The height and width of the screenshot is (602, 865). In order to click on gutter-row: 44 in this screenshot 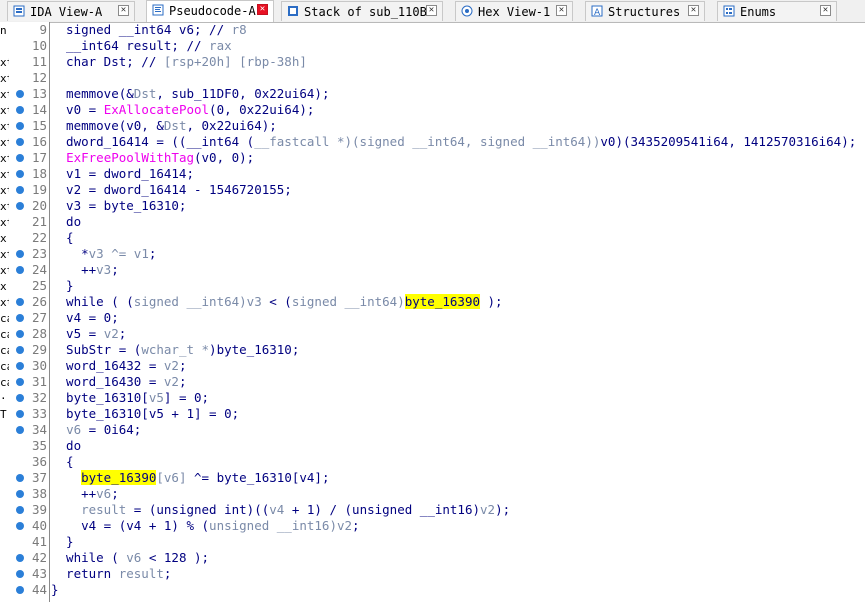, I will do `click(29, 590)`.